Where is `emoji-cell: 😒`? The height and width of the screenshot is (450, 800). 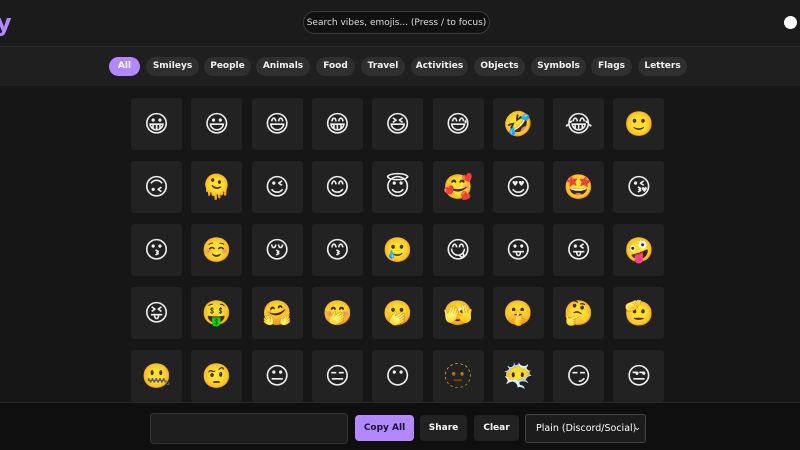
emoji-cell: 😒 is located at coordinates (639, 376).